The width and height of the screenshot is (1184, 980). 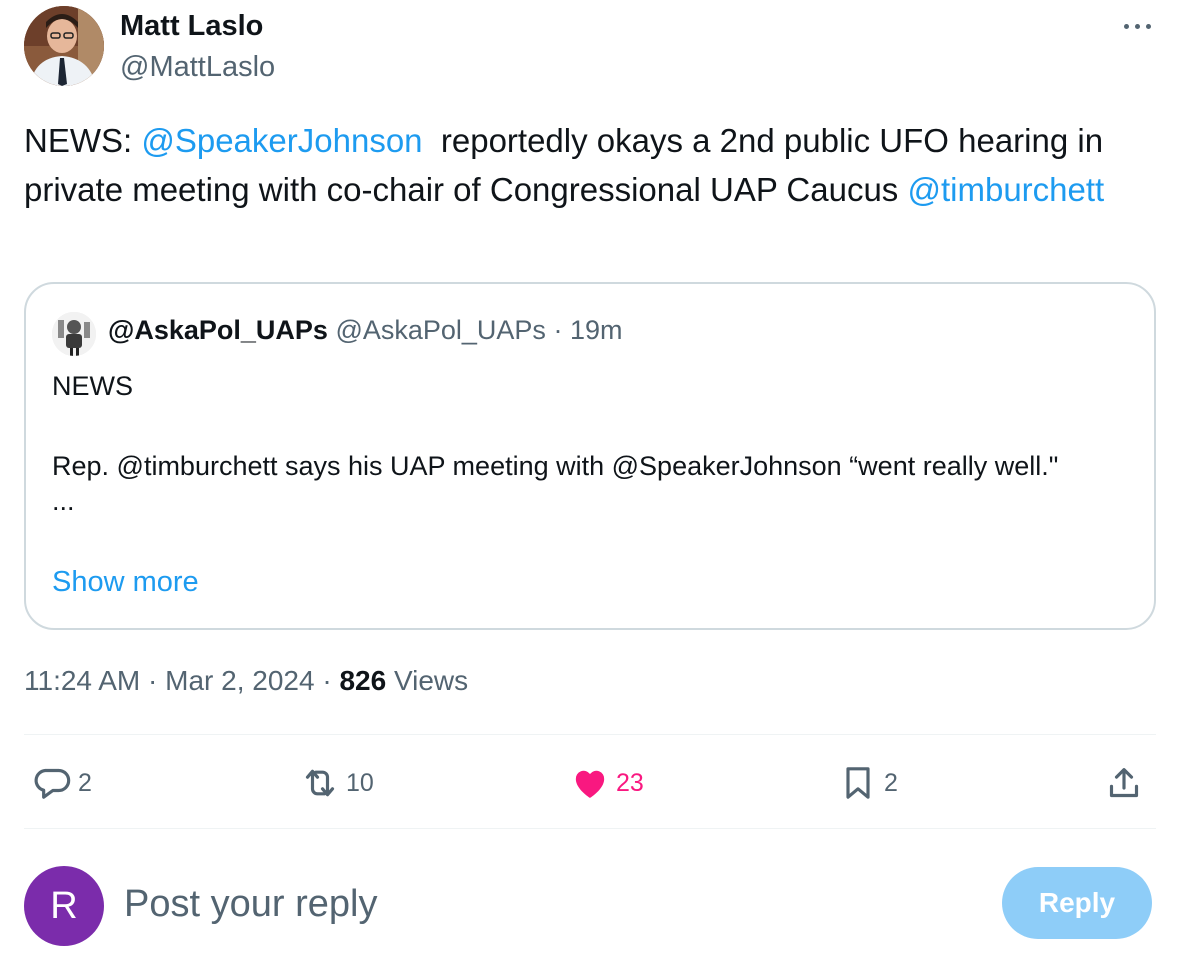 What do you see at coordinates (82, 680) in the screenshot?
I see `tweet-time: 11:24 AM` at bounding box center [82, 680].